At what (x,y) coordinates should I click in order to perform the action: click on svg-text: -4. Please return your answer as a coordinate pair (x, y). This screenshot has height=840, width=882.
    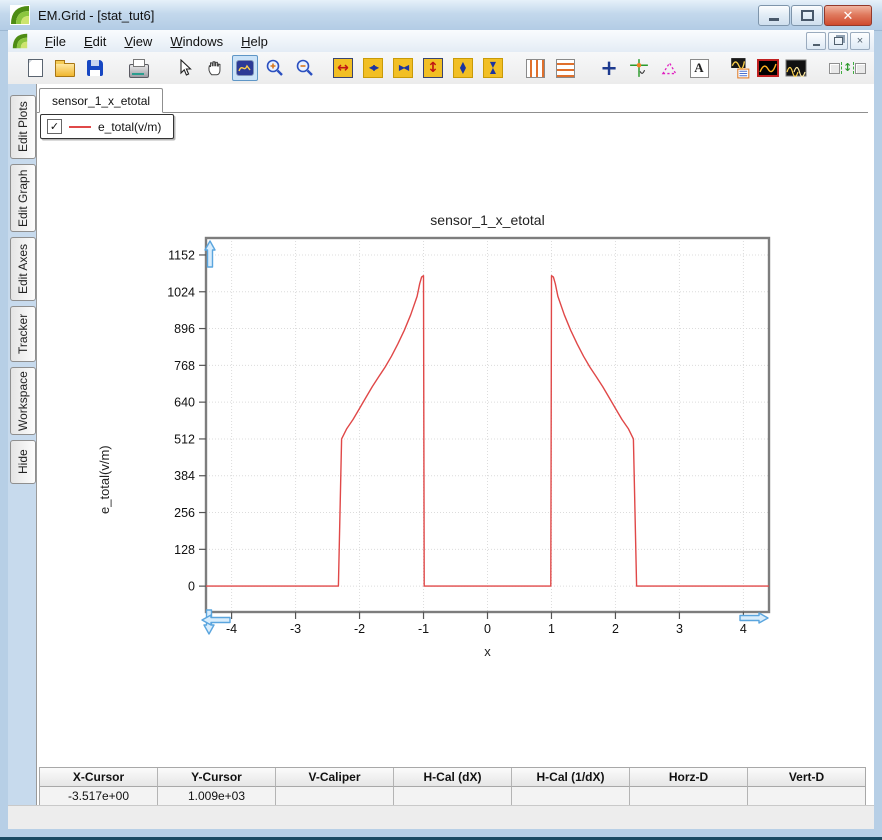
    Looking at the image, I should click on (231, 629).